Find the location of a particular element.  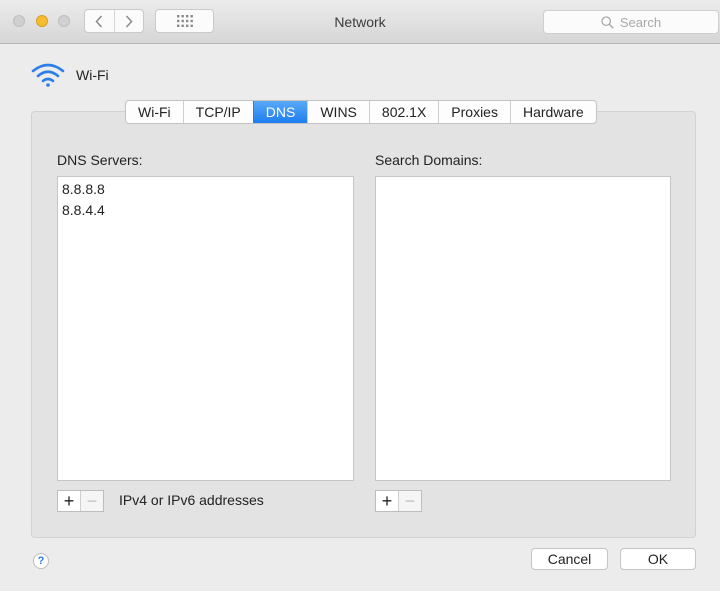

search-input: Search is located at coordinates (631, 22).